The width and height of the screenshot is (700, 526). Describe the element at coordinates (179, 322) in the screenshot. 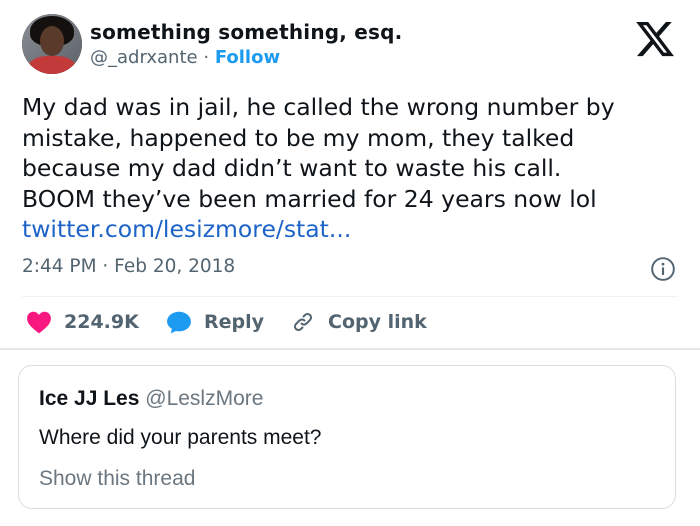

I see `reply-bubble-icon` at that location.